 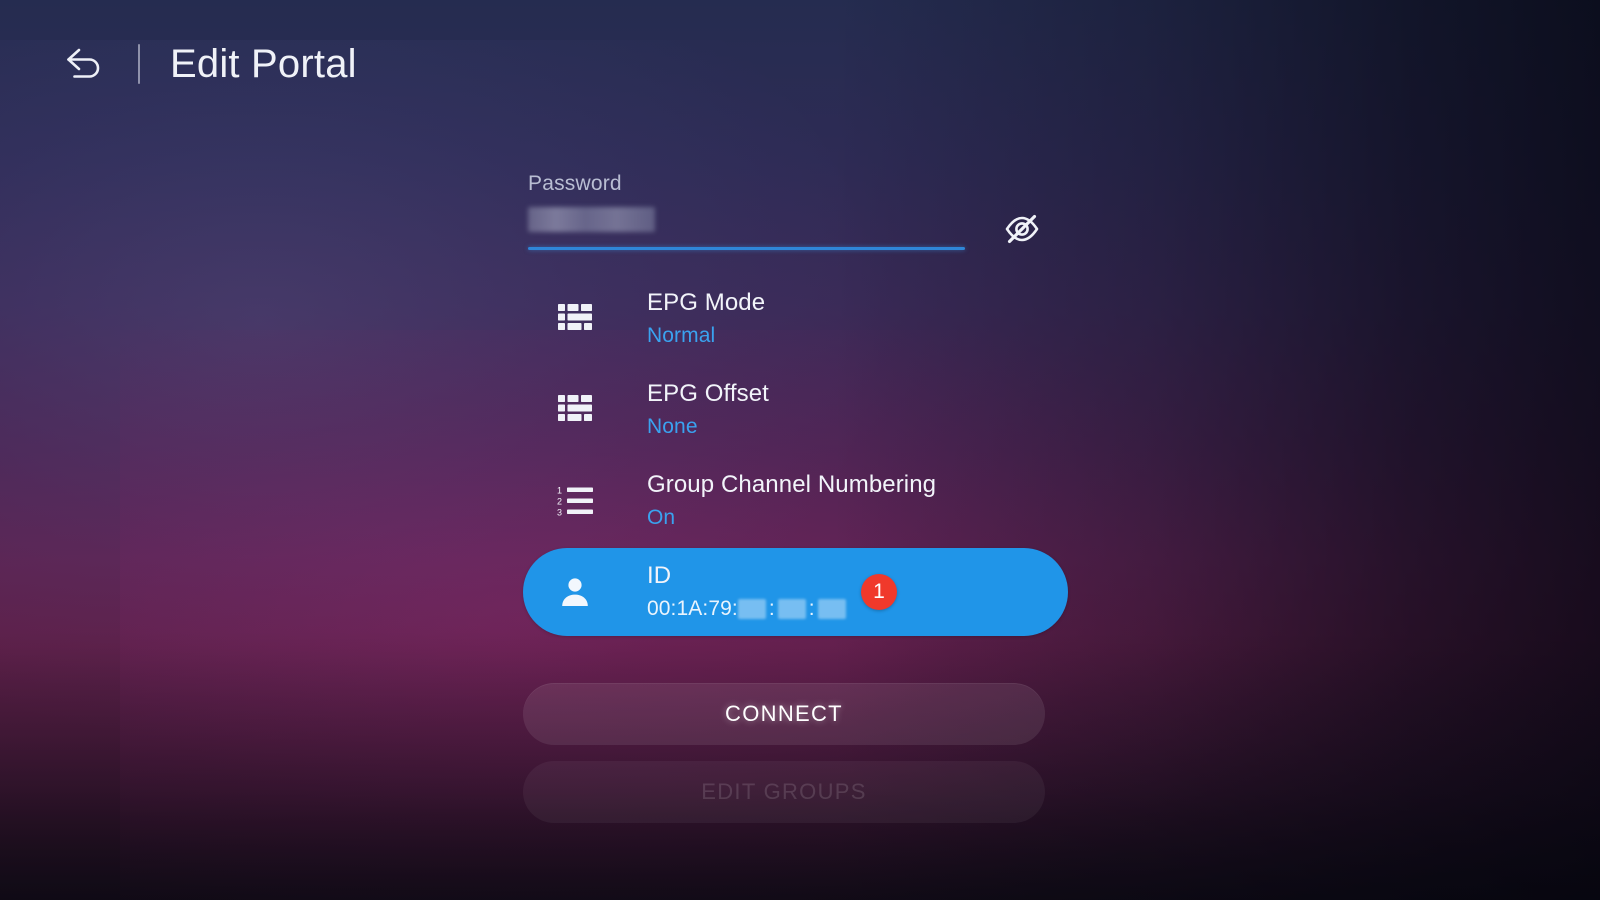 I want to click on setting-title: EPG Offset, so click(x=708, y=394).